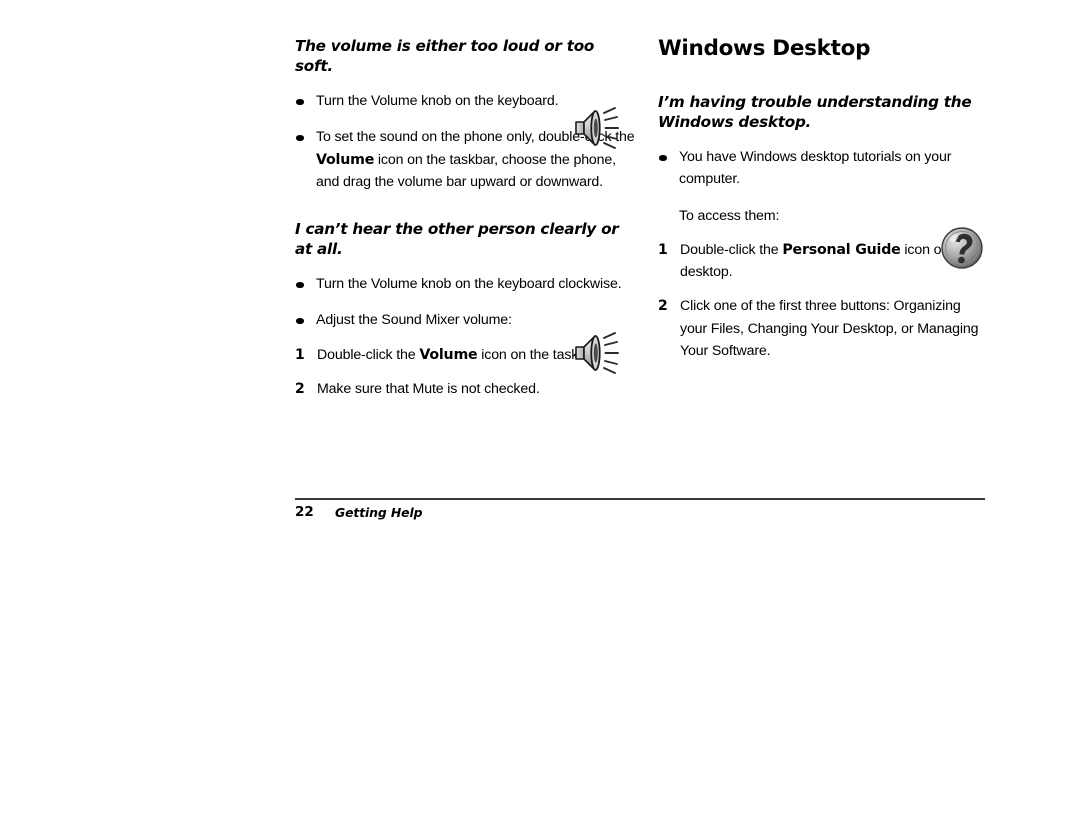  I want to click on list-item: 2 Make sure that Mute is not checked., so click(465, 389).